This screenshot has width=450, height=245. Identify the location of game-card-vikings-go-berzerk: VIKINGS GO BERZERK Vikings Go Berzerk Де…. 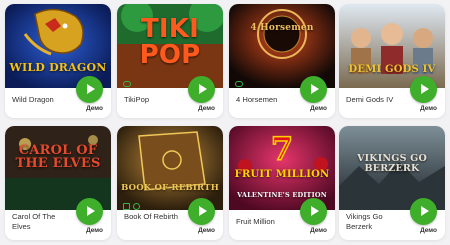
(392, 183).